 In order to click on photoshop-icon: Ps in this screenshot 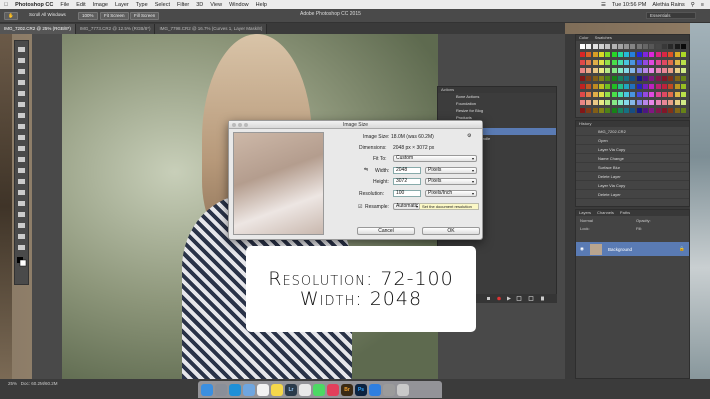, I will do `click(361, 389)`.